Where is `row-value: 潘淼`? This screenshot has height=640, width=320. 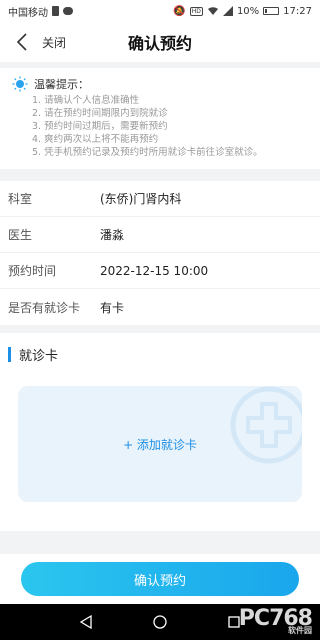
row-value: 潘淼 is located at coordinates (112, 235).